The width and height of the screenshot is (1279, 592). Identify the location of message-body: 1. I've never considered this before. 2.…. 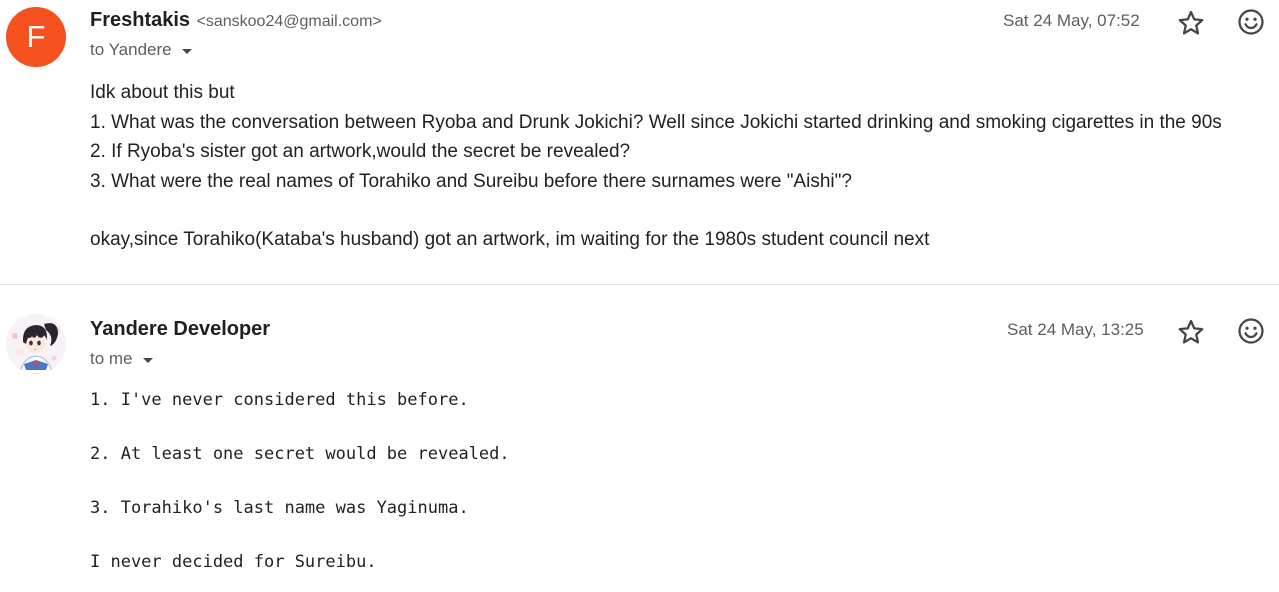
(300, 481).